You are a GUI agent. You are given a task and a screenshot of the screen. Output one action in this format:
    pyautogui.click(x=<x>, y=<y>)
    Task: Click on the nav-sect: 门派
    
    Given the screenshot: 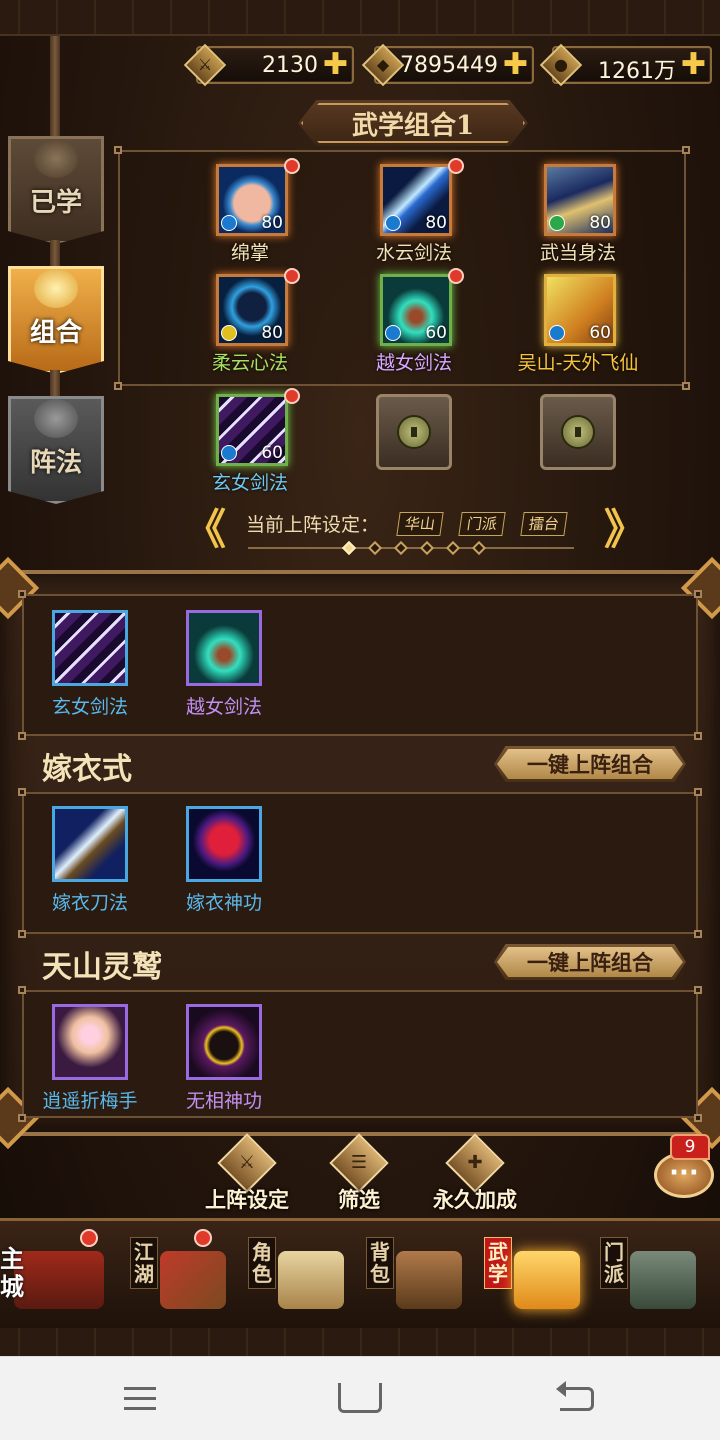 What is the action you would take?
    pyautogui.click(x=646, y=1277)
    